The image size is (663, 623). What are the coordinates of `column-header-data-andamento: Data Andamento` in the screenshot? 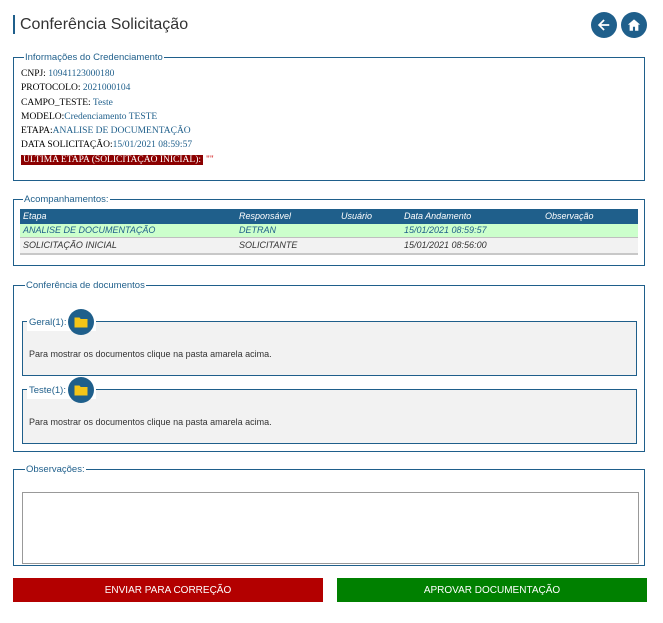 It's located at (474, 216).